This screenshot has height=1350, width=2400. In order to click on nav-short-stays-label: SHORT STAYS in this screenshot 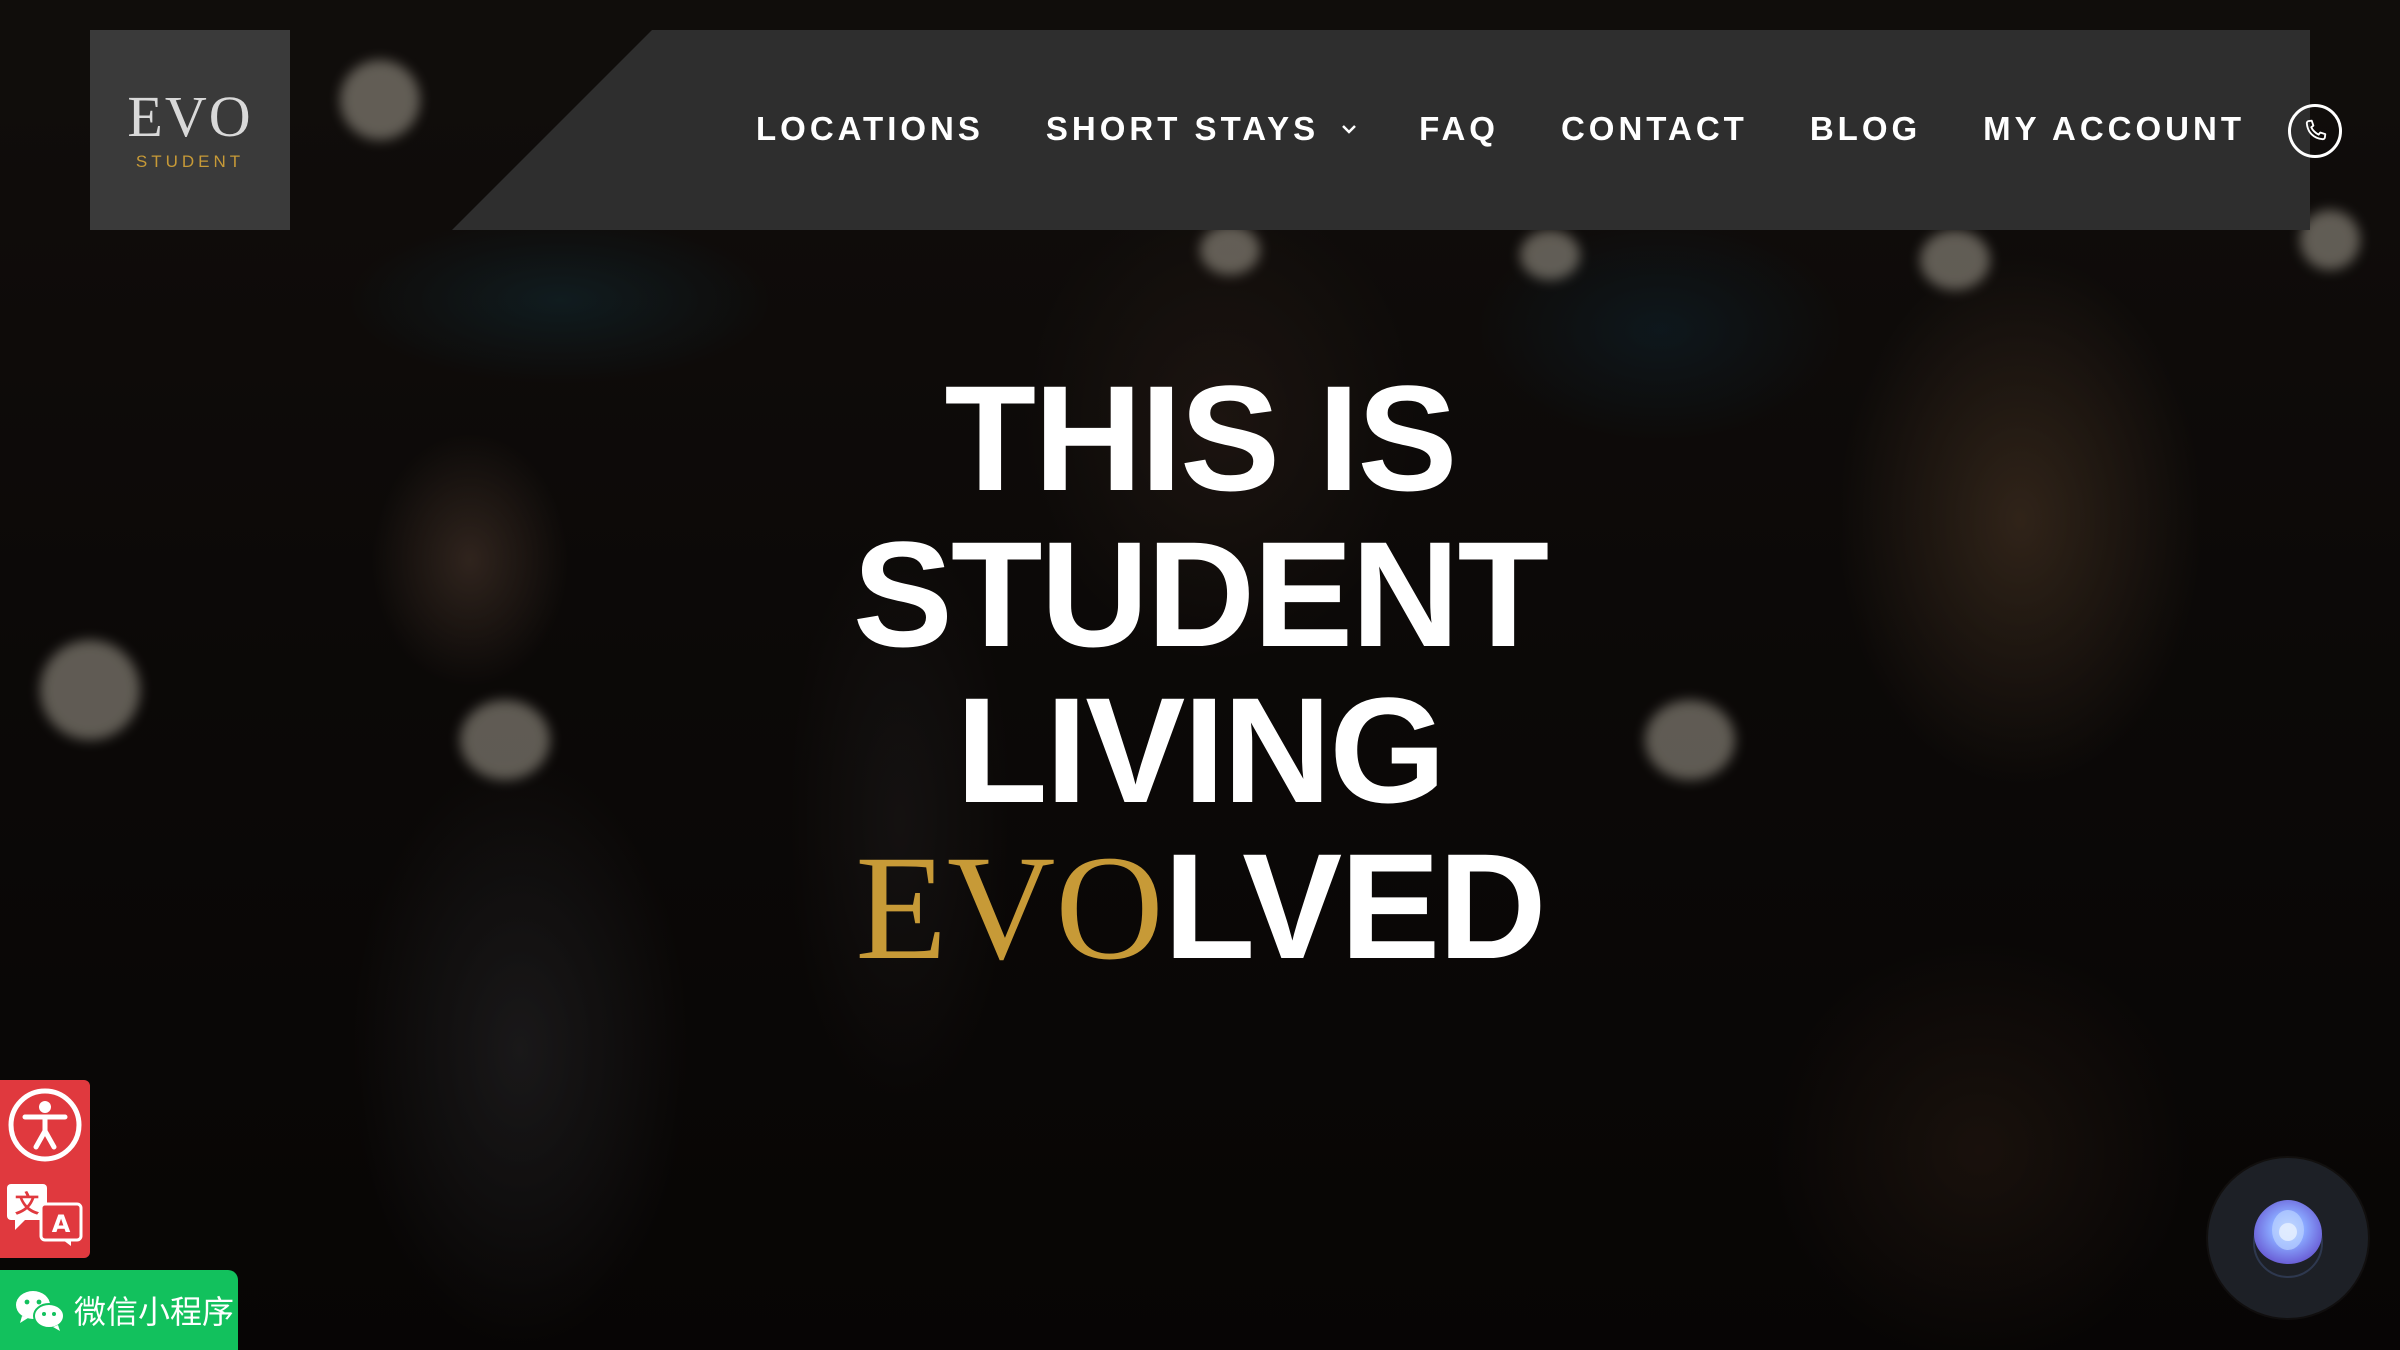, I will do `click(1182, 128)`.